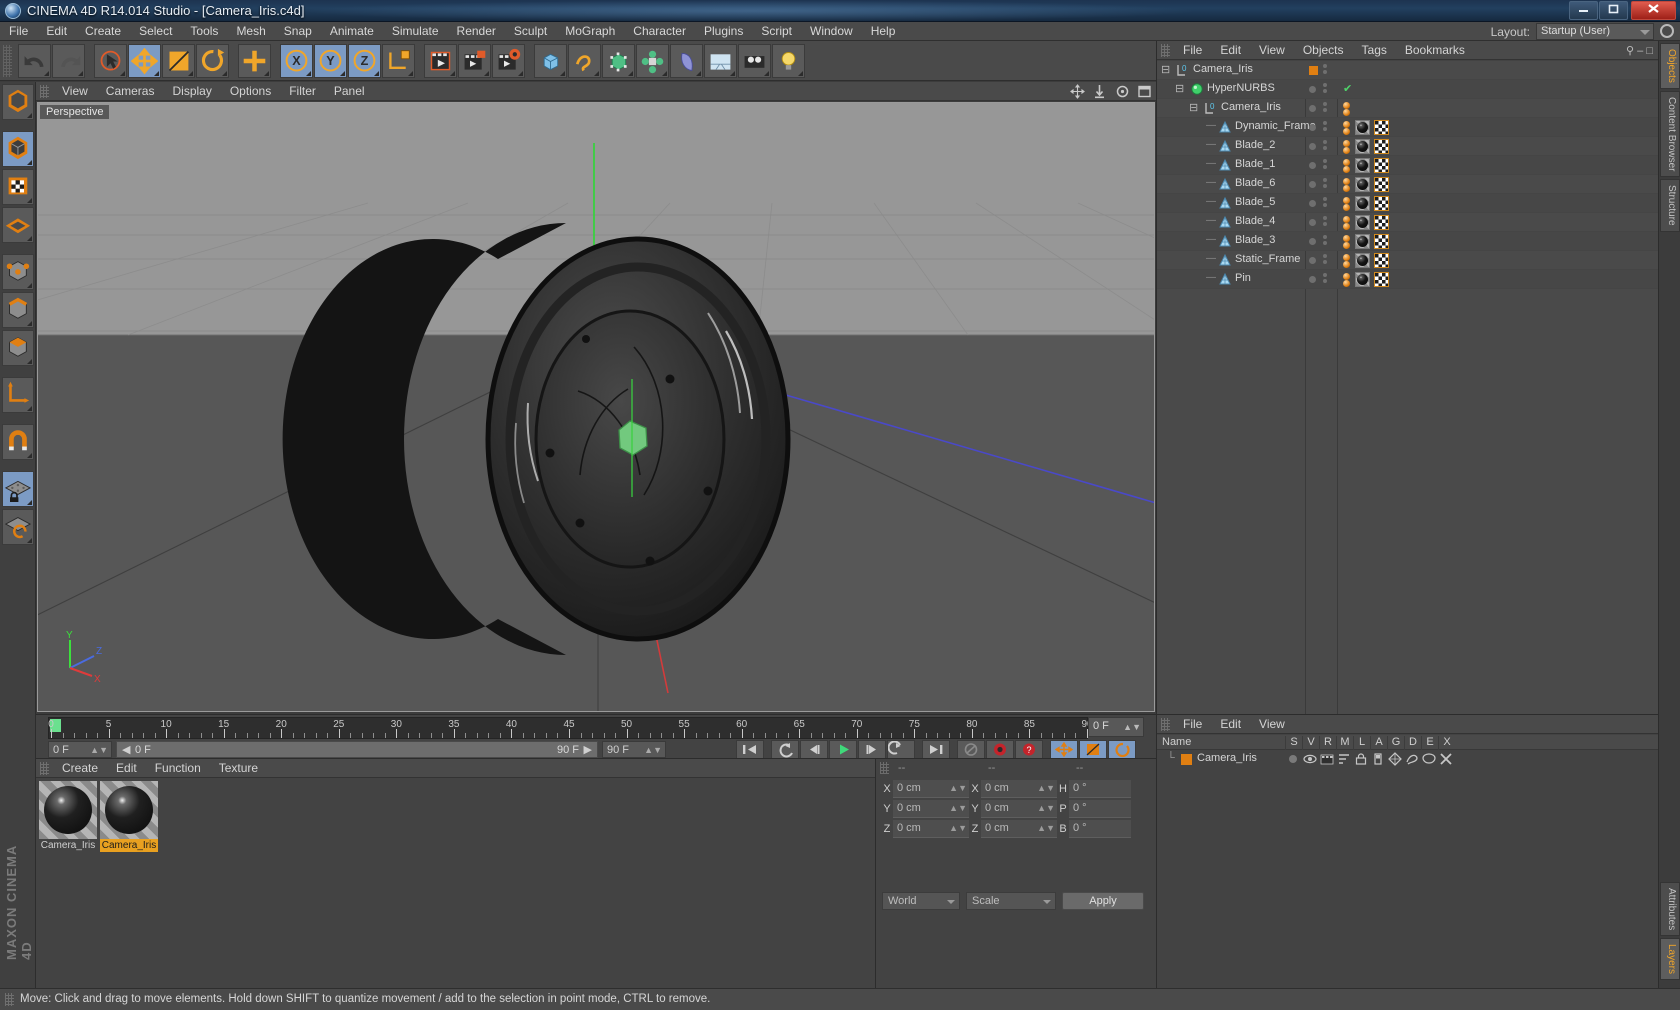 The width and height of the screenshot is (1680, 1010). Describe the element at coordinates (776, 31) in the screenshot. I see `menu-item-script: Script` at that location.